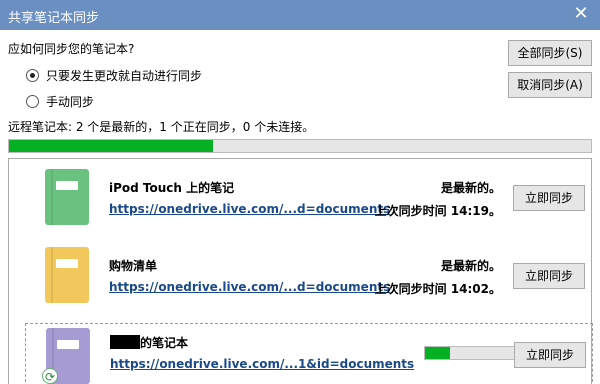 This screenshot has height=384, width=600. Describe the element at coordinates (149, 342) in the screenshot. I see `notebook-name: 的笔记本` at that location.